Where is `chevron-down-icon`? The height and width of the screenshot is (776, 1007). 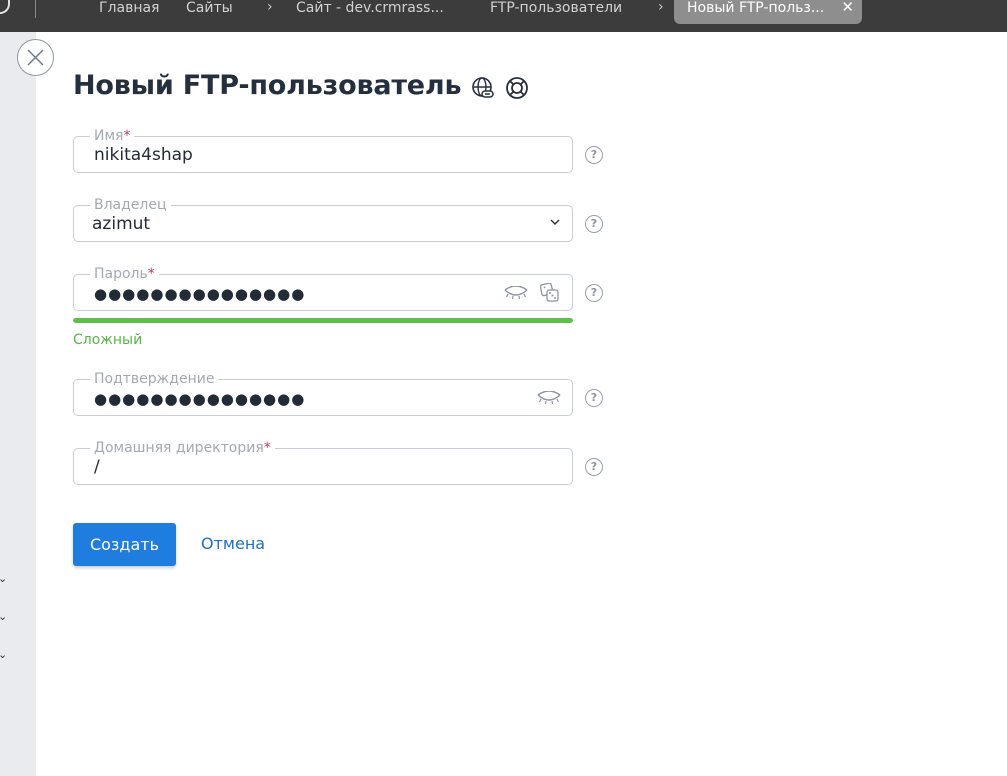
chevron-down-icon is located at coordinates (555, 222).